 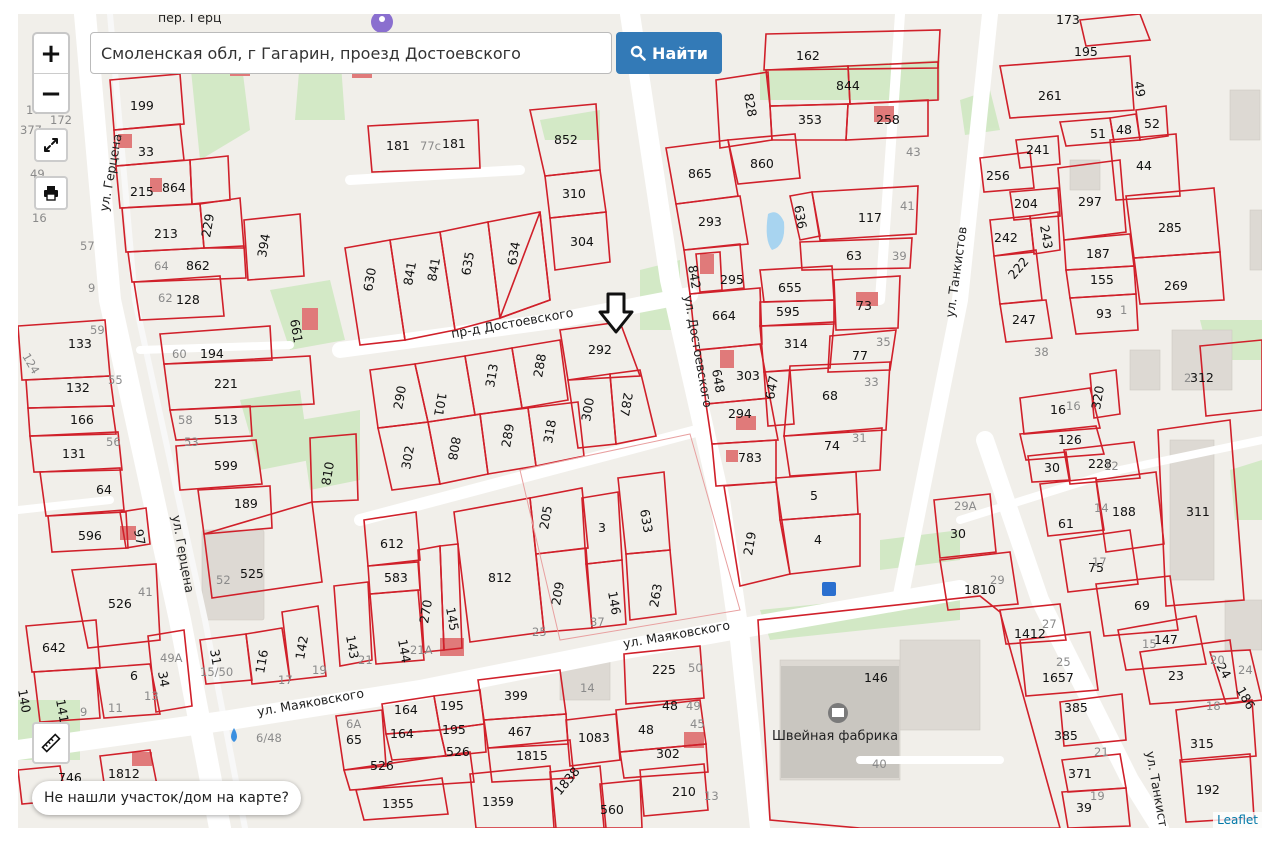 What do you see at coordinates (1217, 660) in the screenshot?
I see `house-number: 20` at bounding box center [1217, 660].